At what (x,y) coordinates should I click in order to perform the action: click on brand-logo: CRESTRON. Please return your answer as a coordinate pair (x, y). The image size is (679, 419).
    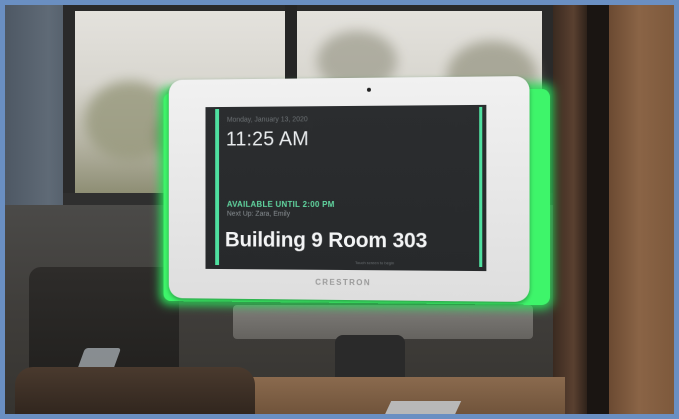
    Looking at the image, I should click on (343, 282).